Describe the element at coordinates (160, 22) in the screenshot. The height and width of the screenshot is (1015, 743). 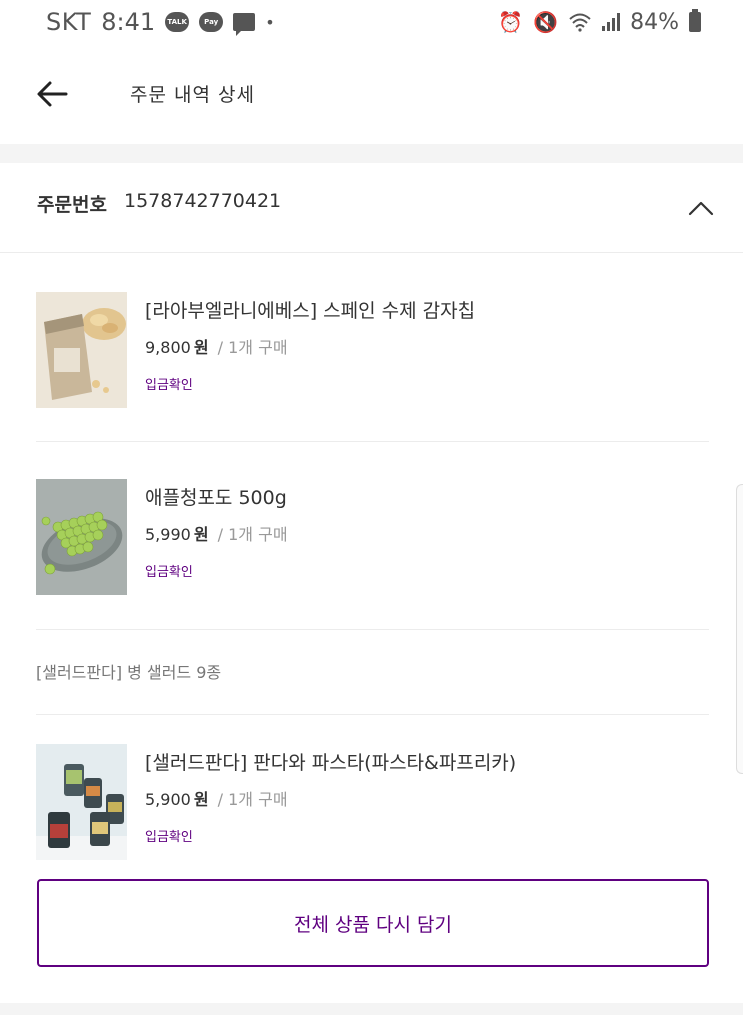
I see `status-left: SKT 8:41 TALK Pay •` at that location.